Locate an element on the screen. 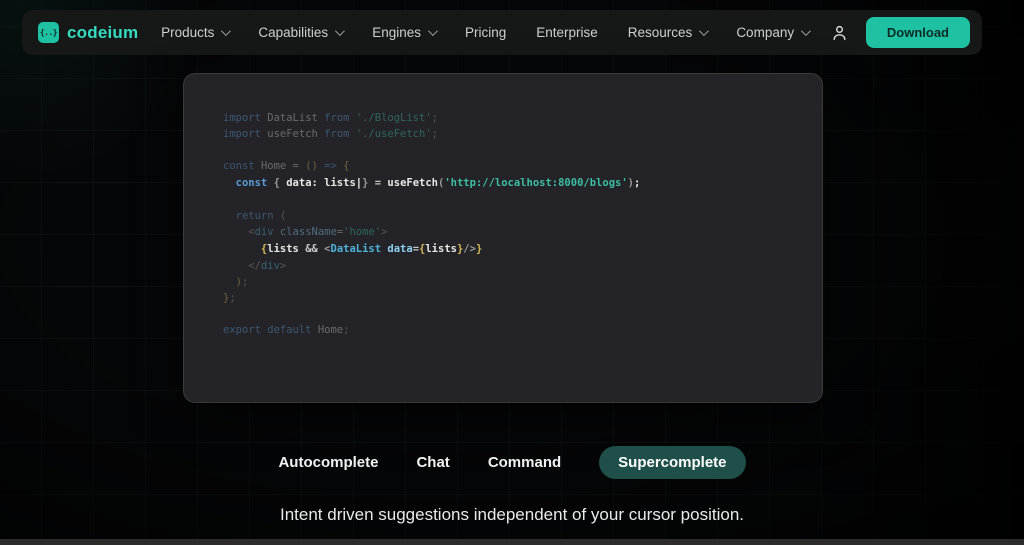 Image resolution: width=1024 pixels, height=545 pixels. nav-item-resources: Resources is located at coordinates (668, 32).